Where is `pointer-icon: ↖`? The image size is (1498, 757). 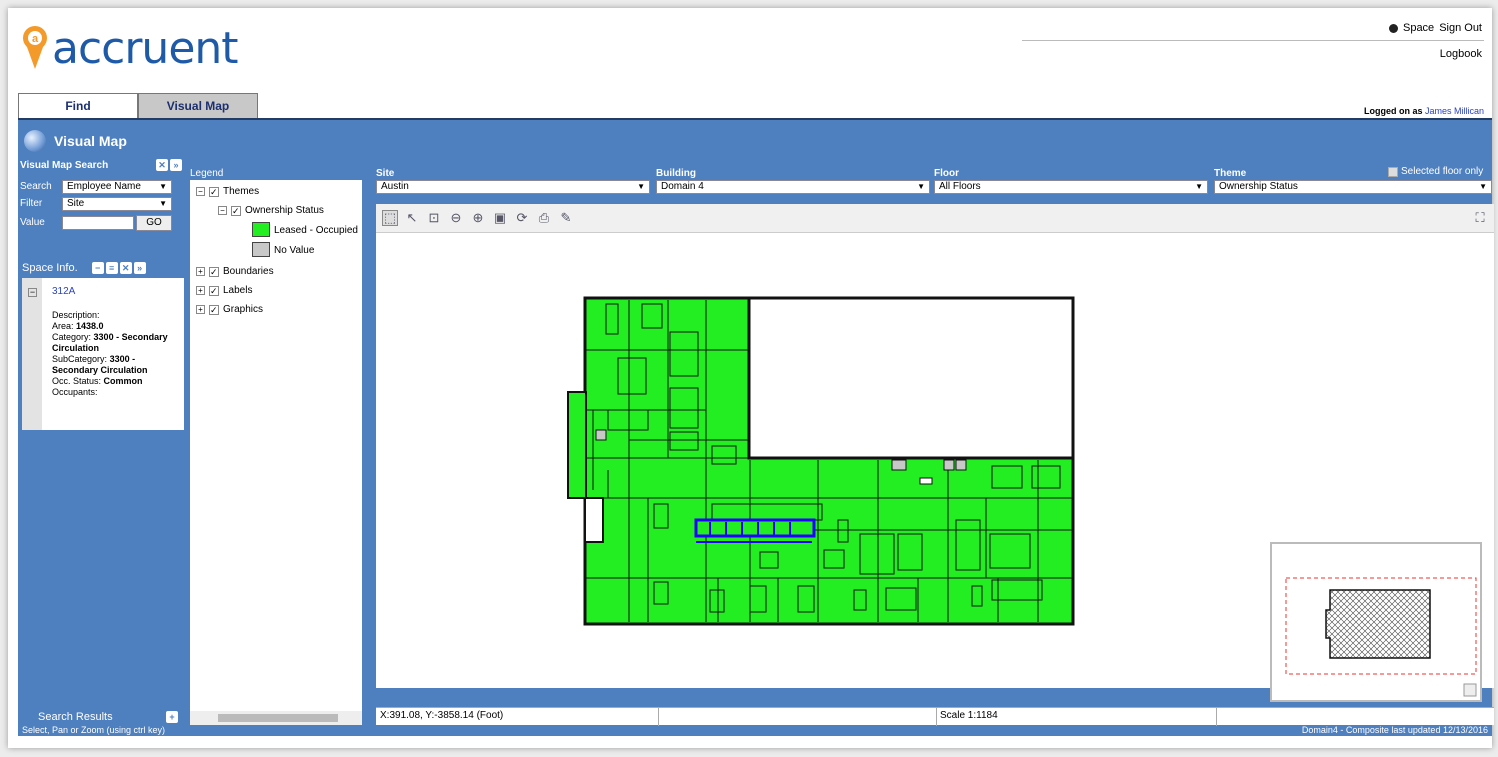 pointer-icon: ↖ is located at coordinates (412, 218).